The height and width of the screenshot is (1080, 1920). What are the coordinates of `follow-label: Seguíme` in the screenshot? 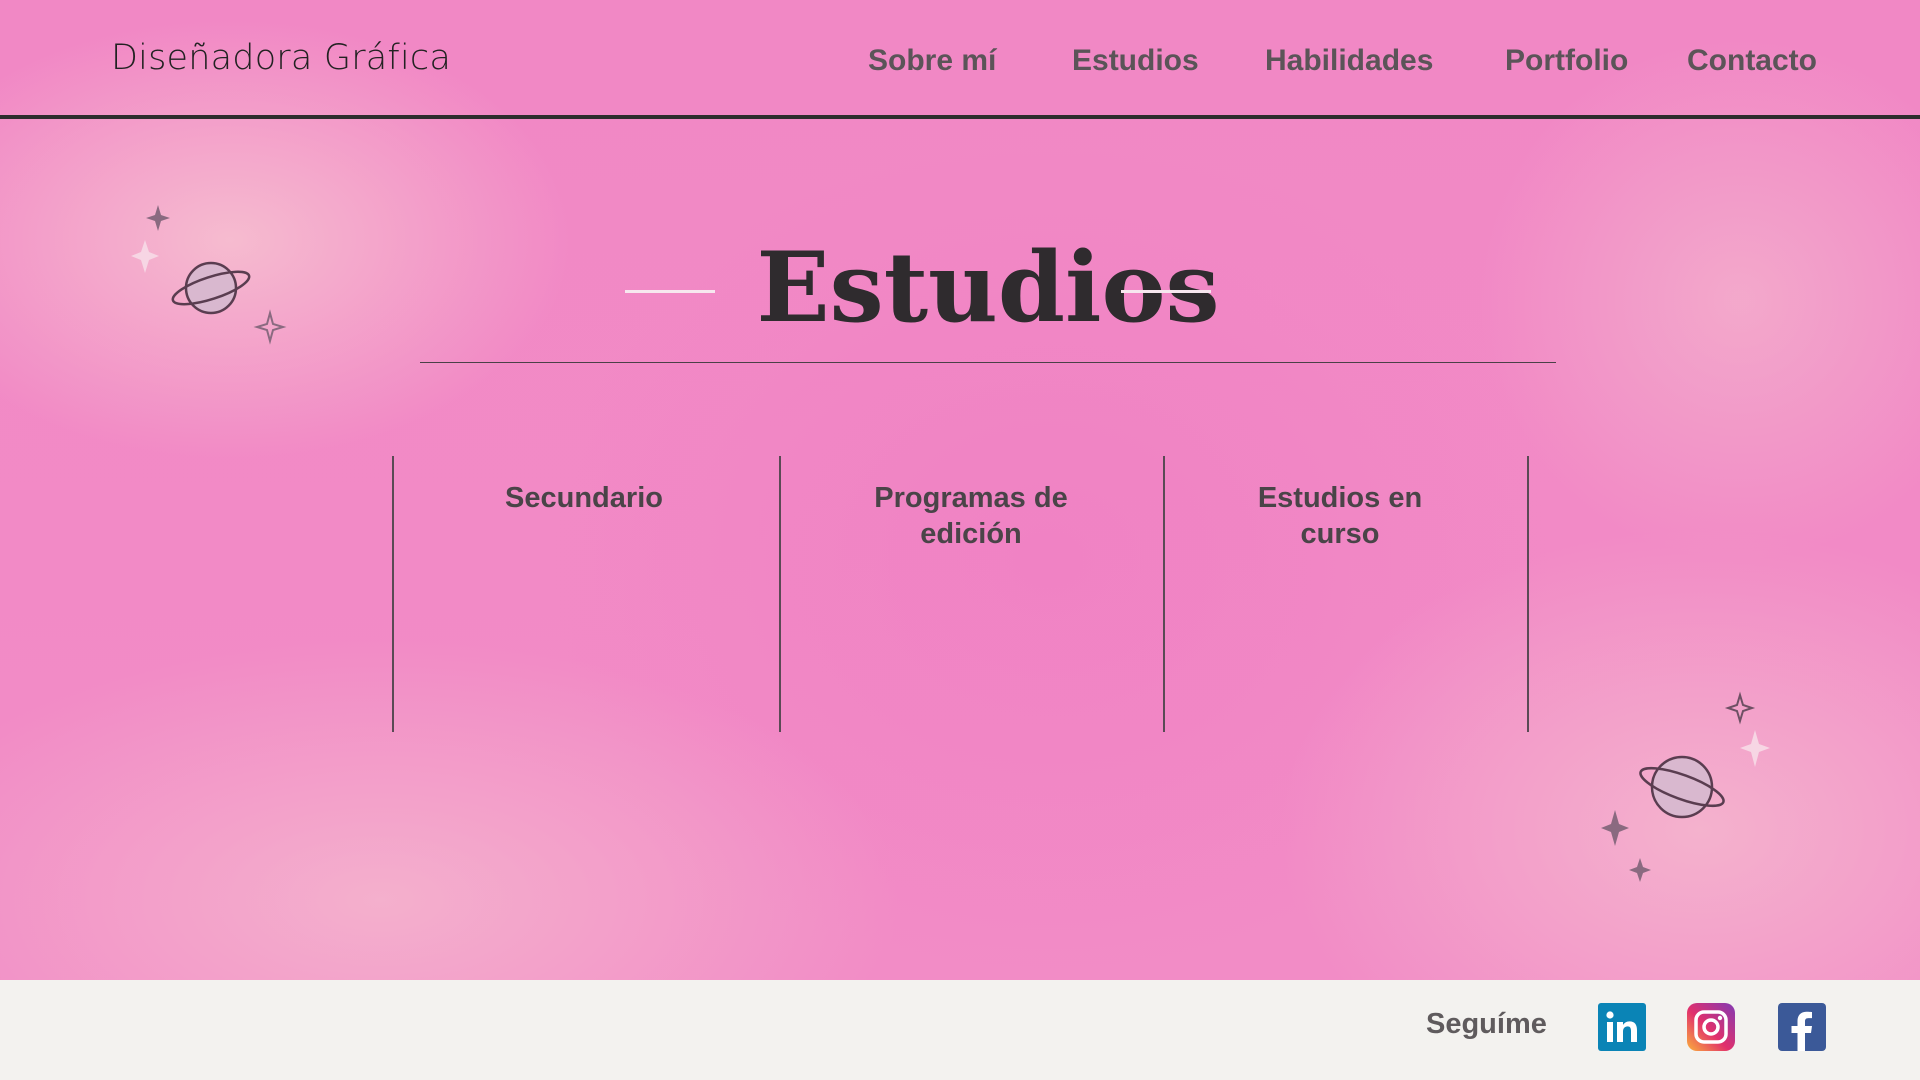 It's located at (1486, 1024).